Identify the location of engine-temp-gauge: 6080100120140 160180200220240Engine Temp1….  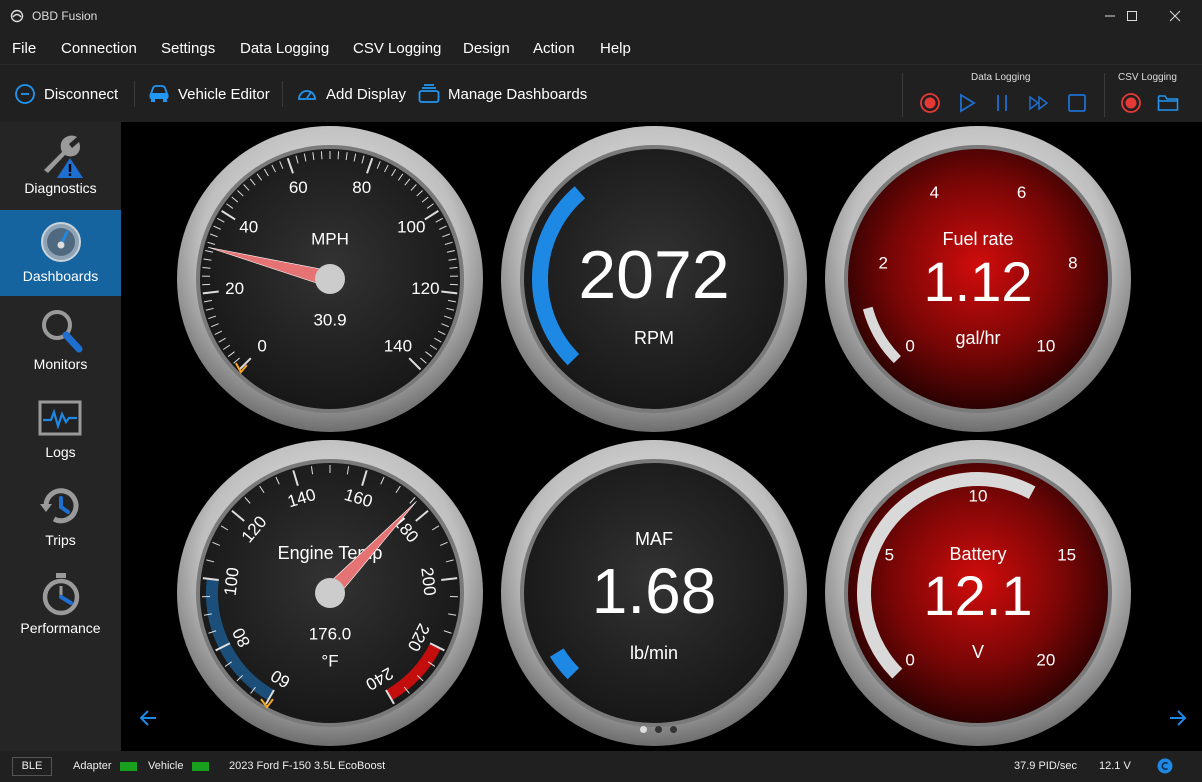
(330, 593).